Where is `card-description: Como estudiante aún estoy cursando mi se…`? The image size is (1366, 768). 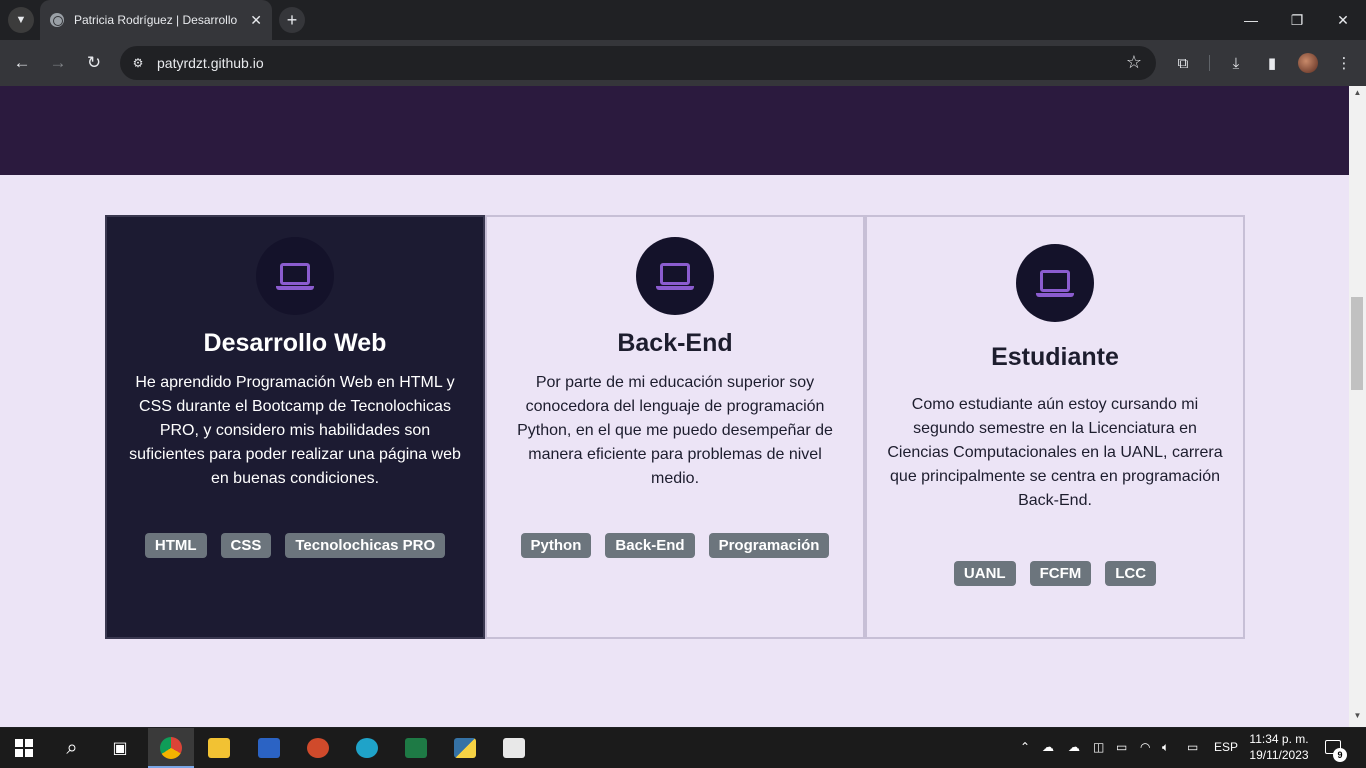
card-description: Como estudiante aún estoy cursando mi se… is located at coordinates (1055, 452).